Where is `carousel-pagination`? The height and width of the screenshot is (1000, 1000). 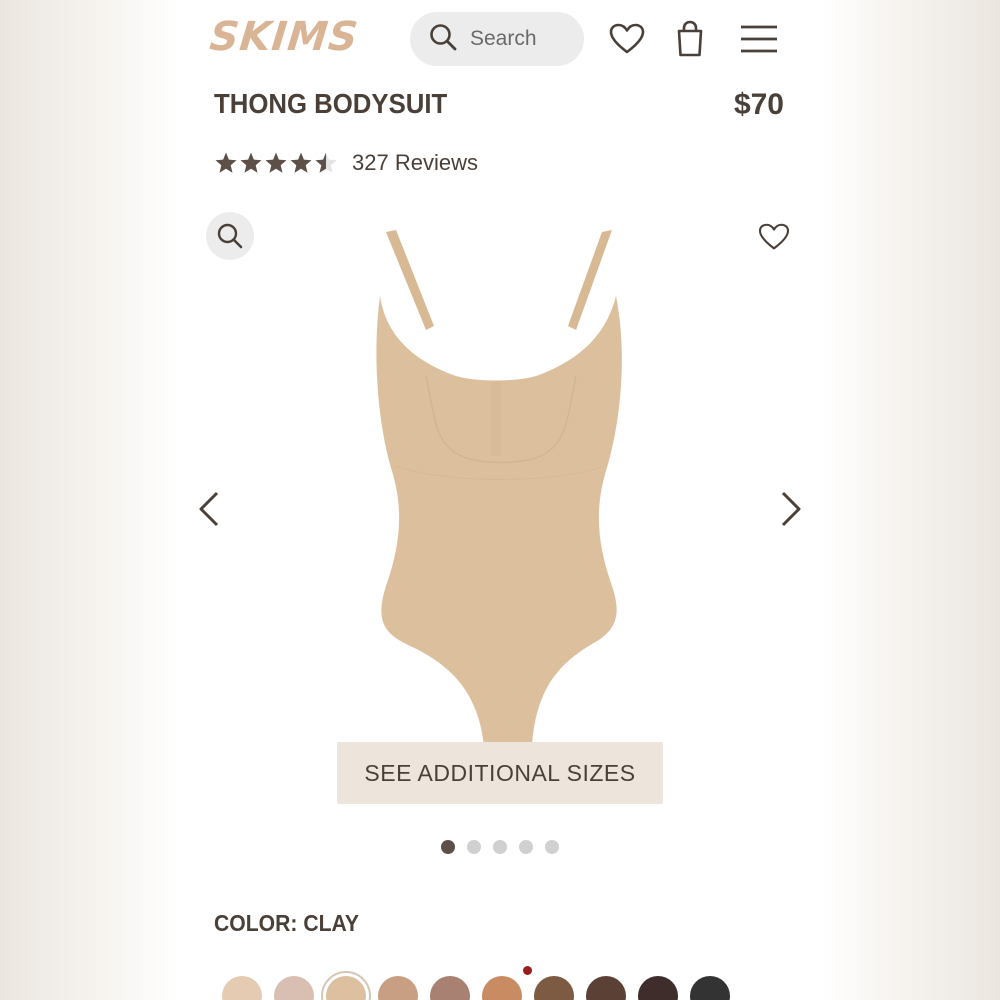
carousel-pagination is located at coordinates (500, 847).